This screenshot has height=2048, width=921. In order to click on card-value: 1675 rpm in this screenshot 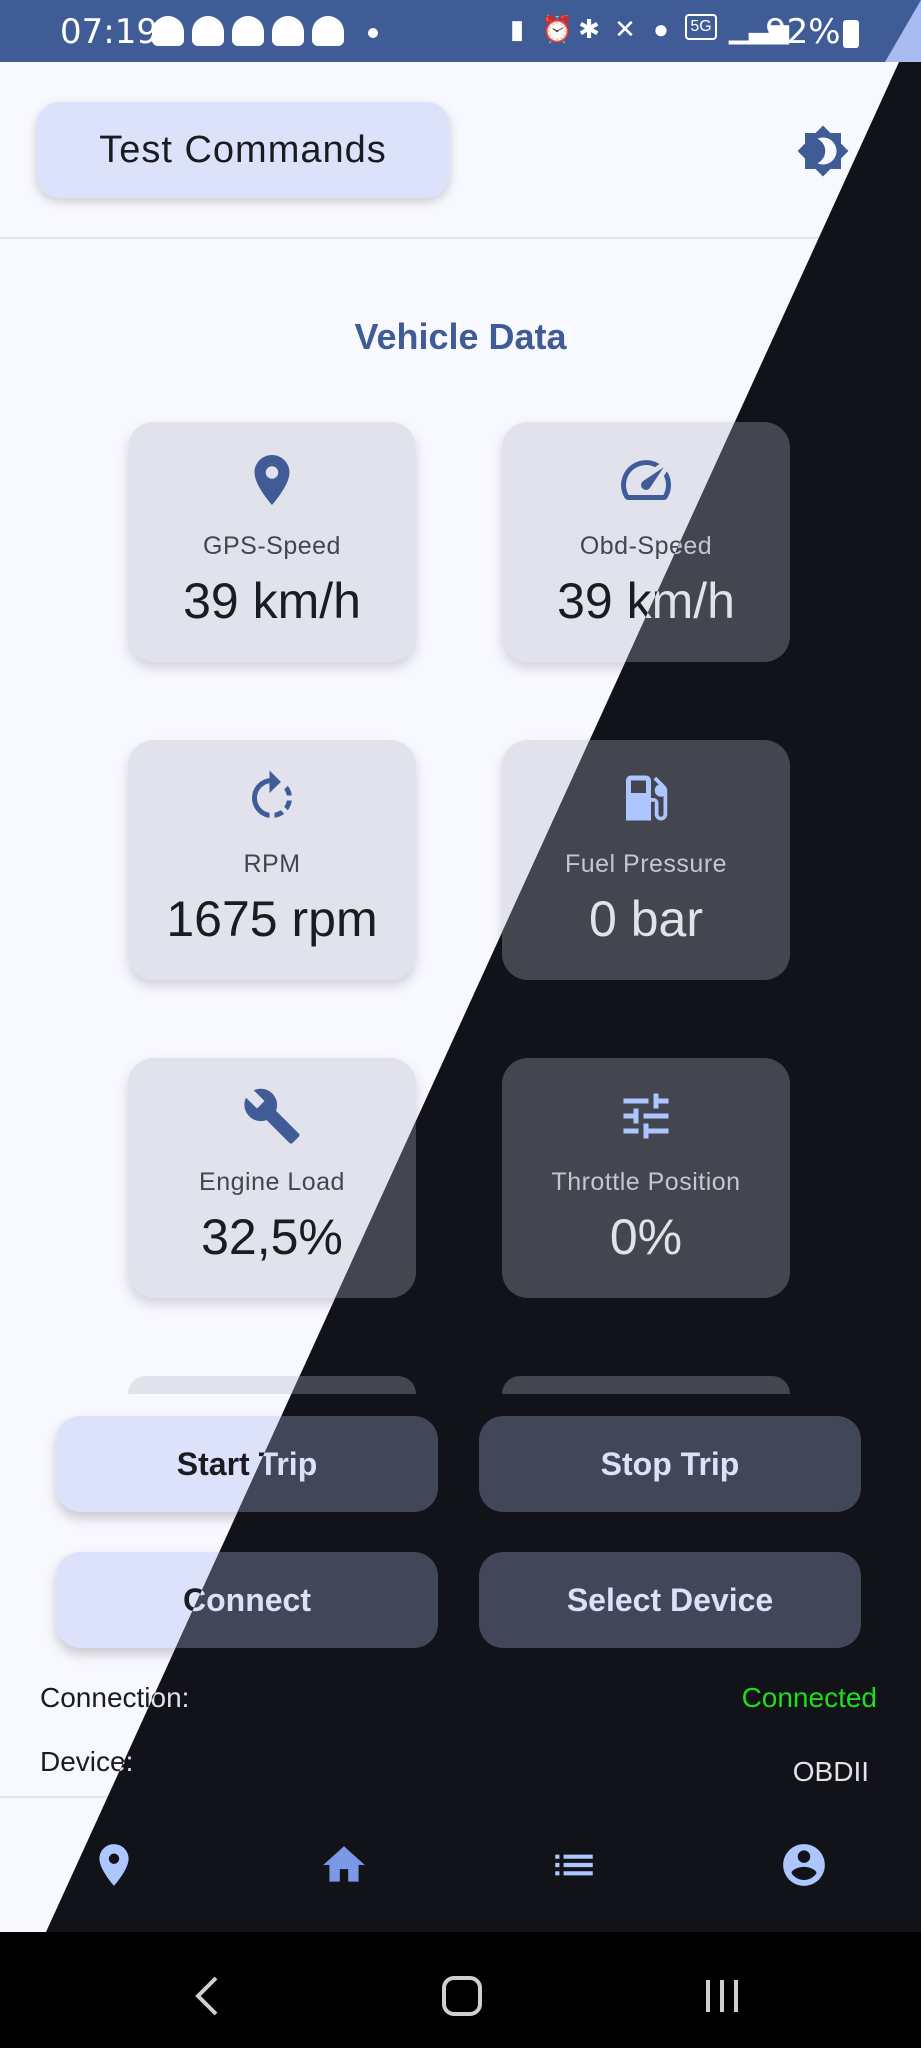, I will do `click(272, 919)`.